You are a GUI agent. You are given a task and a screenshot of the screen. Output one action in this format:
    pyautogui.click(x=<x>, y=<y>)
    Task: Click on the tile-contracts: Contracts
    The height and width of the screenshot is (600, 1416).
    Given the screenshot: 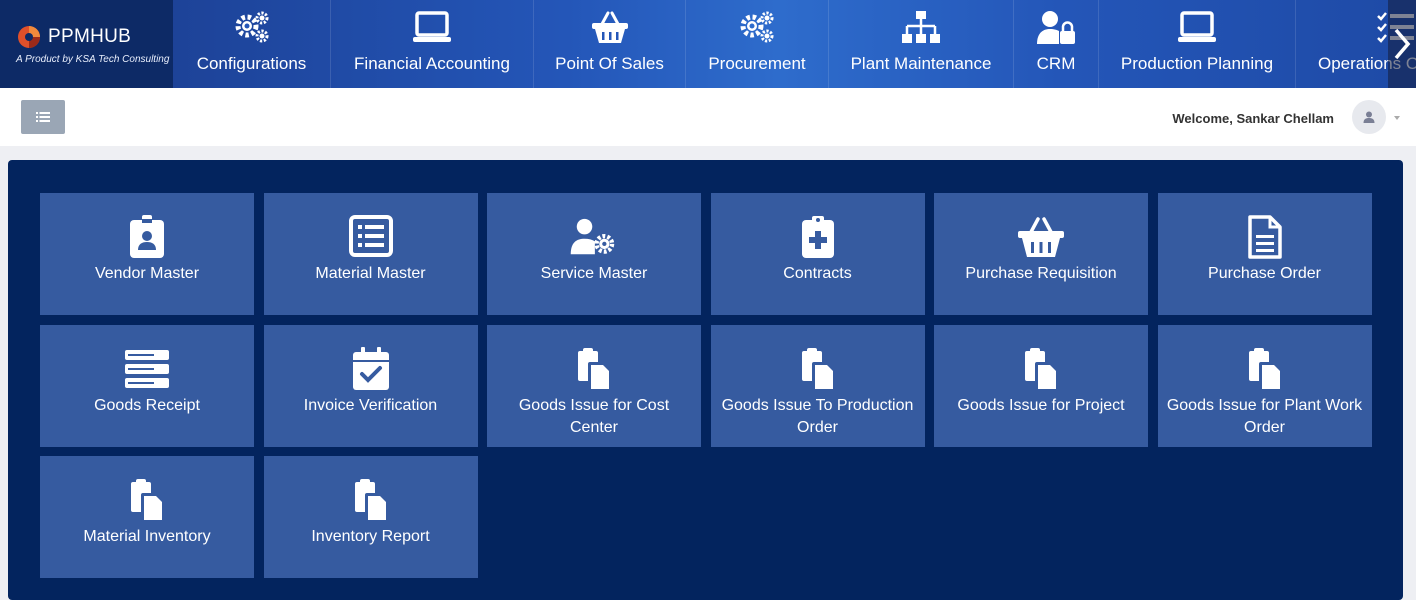 What is the action you would take?
    pyautogui.click(x=817, y=254)
    